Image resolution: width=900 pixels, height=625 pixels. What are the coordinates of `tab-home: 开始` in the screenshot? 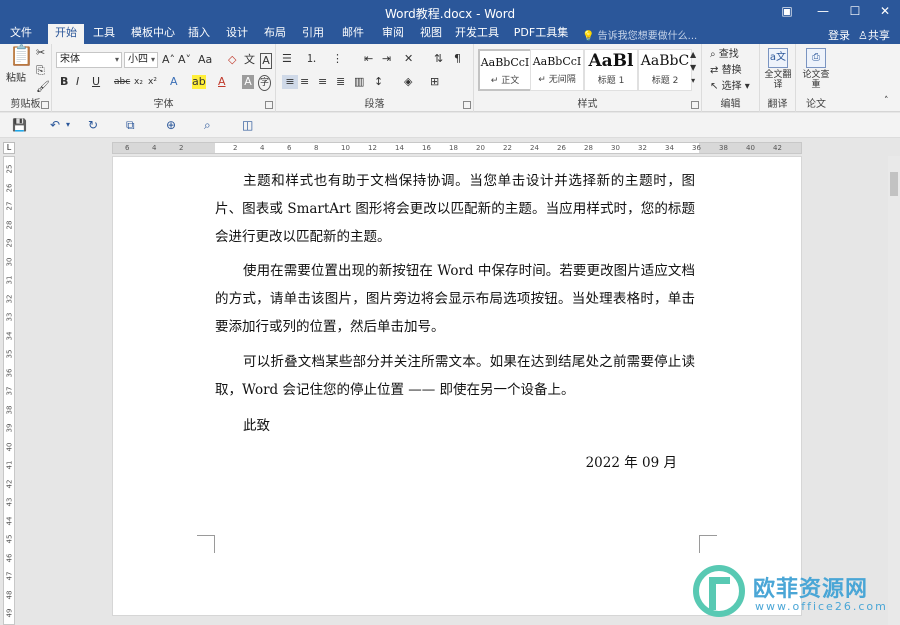 It's located at (66, 34).